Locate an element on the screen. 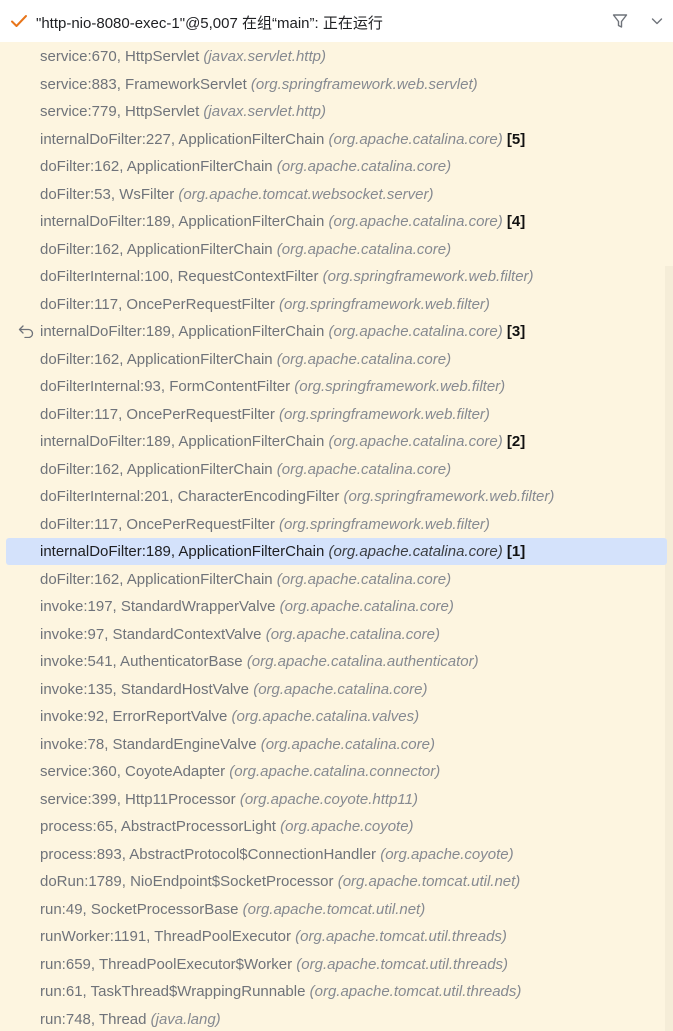  frame-package: (org.apache.tomcat.websocket.server) is located at coordinates (306, 194).